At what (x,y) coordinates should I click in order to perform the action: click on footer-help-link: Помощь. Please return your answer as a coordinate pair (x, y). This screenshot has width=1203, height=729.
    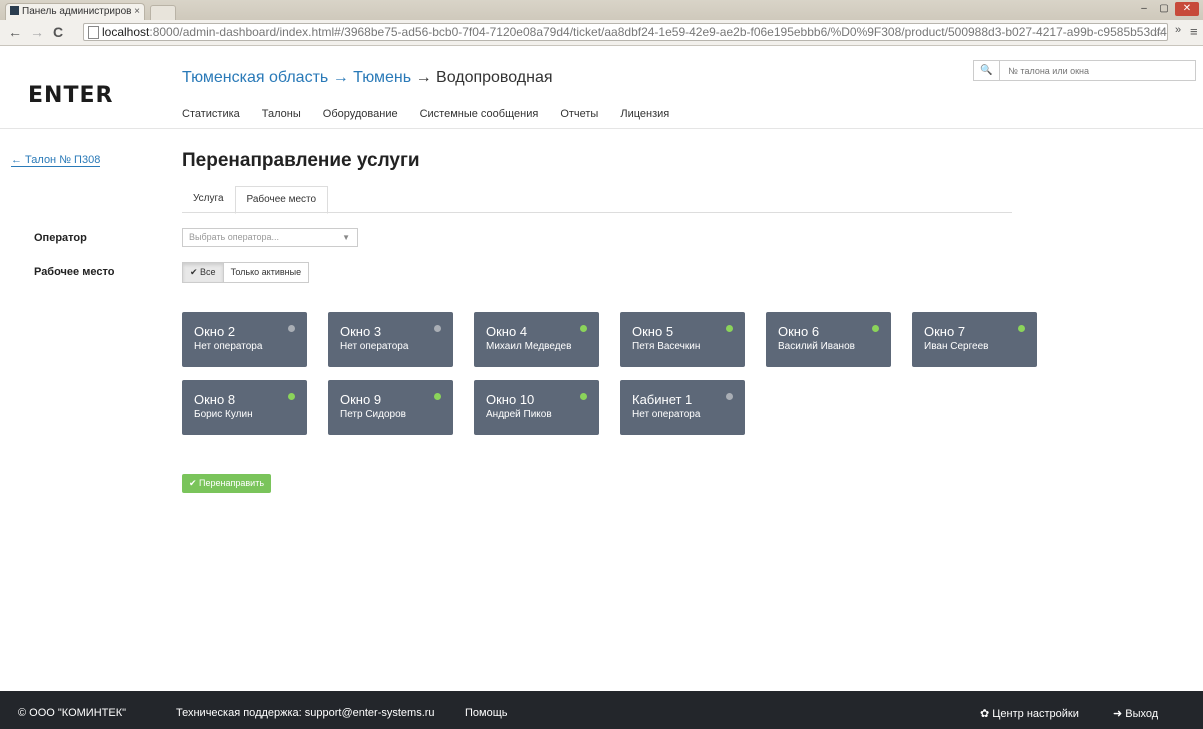
    Looking at the image, I should click on (486, 713).